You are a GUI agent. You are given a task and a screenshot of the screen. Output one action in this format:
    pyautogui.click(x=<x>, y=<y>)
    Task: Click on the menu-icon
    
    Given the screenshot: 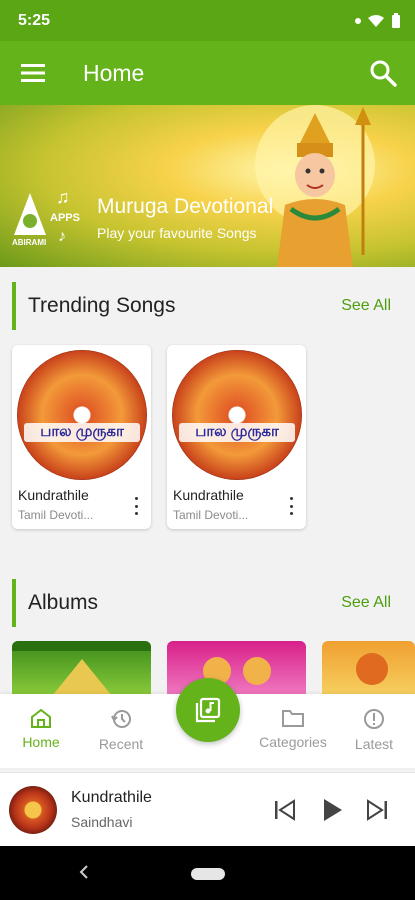 What is the action you would take?
    pyautogui.click(x=33, y=73)
    